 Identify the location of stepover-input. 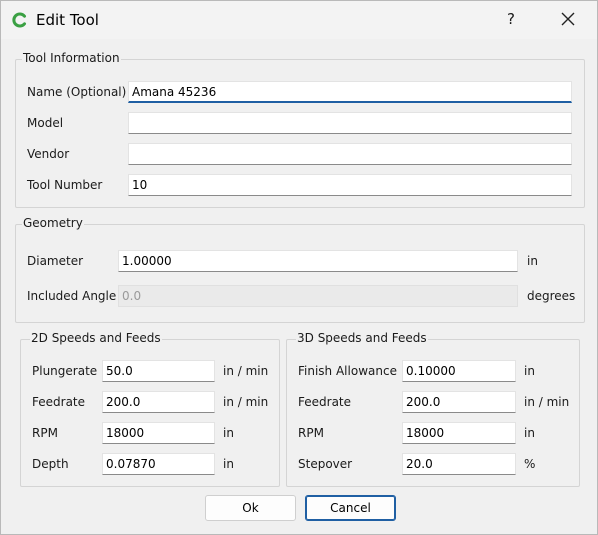
(459, 464).